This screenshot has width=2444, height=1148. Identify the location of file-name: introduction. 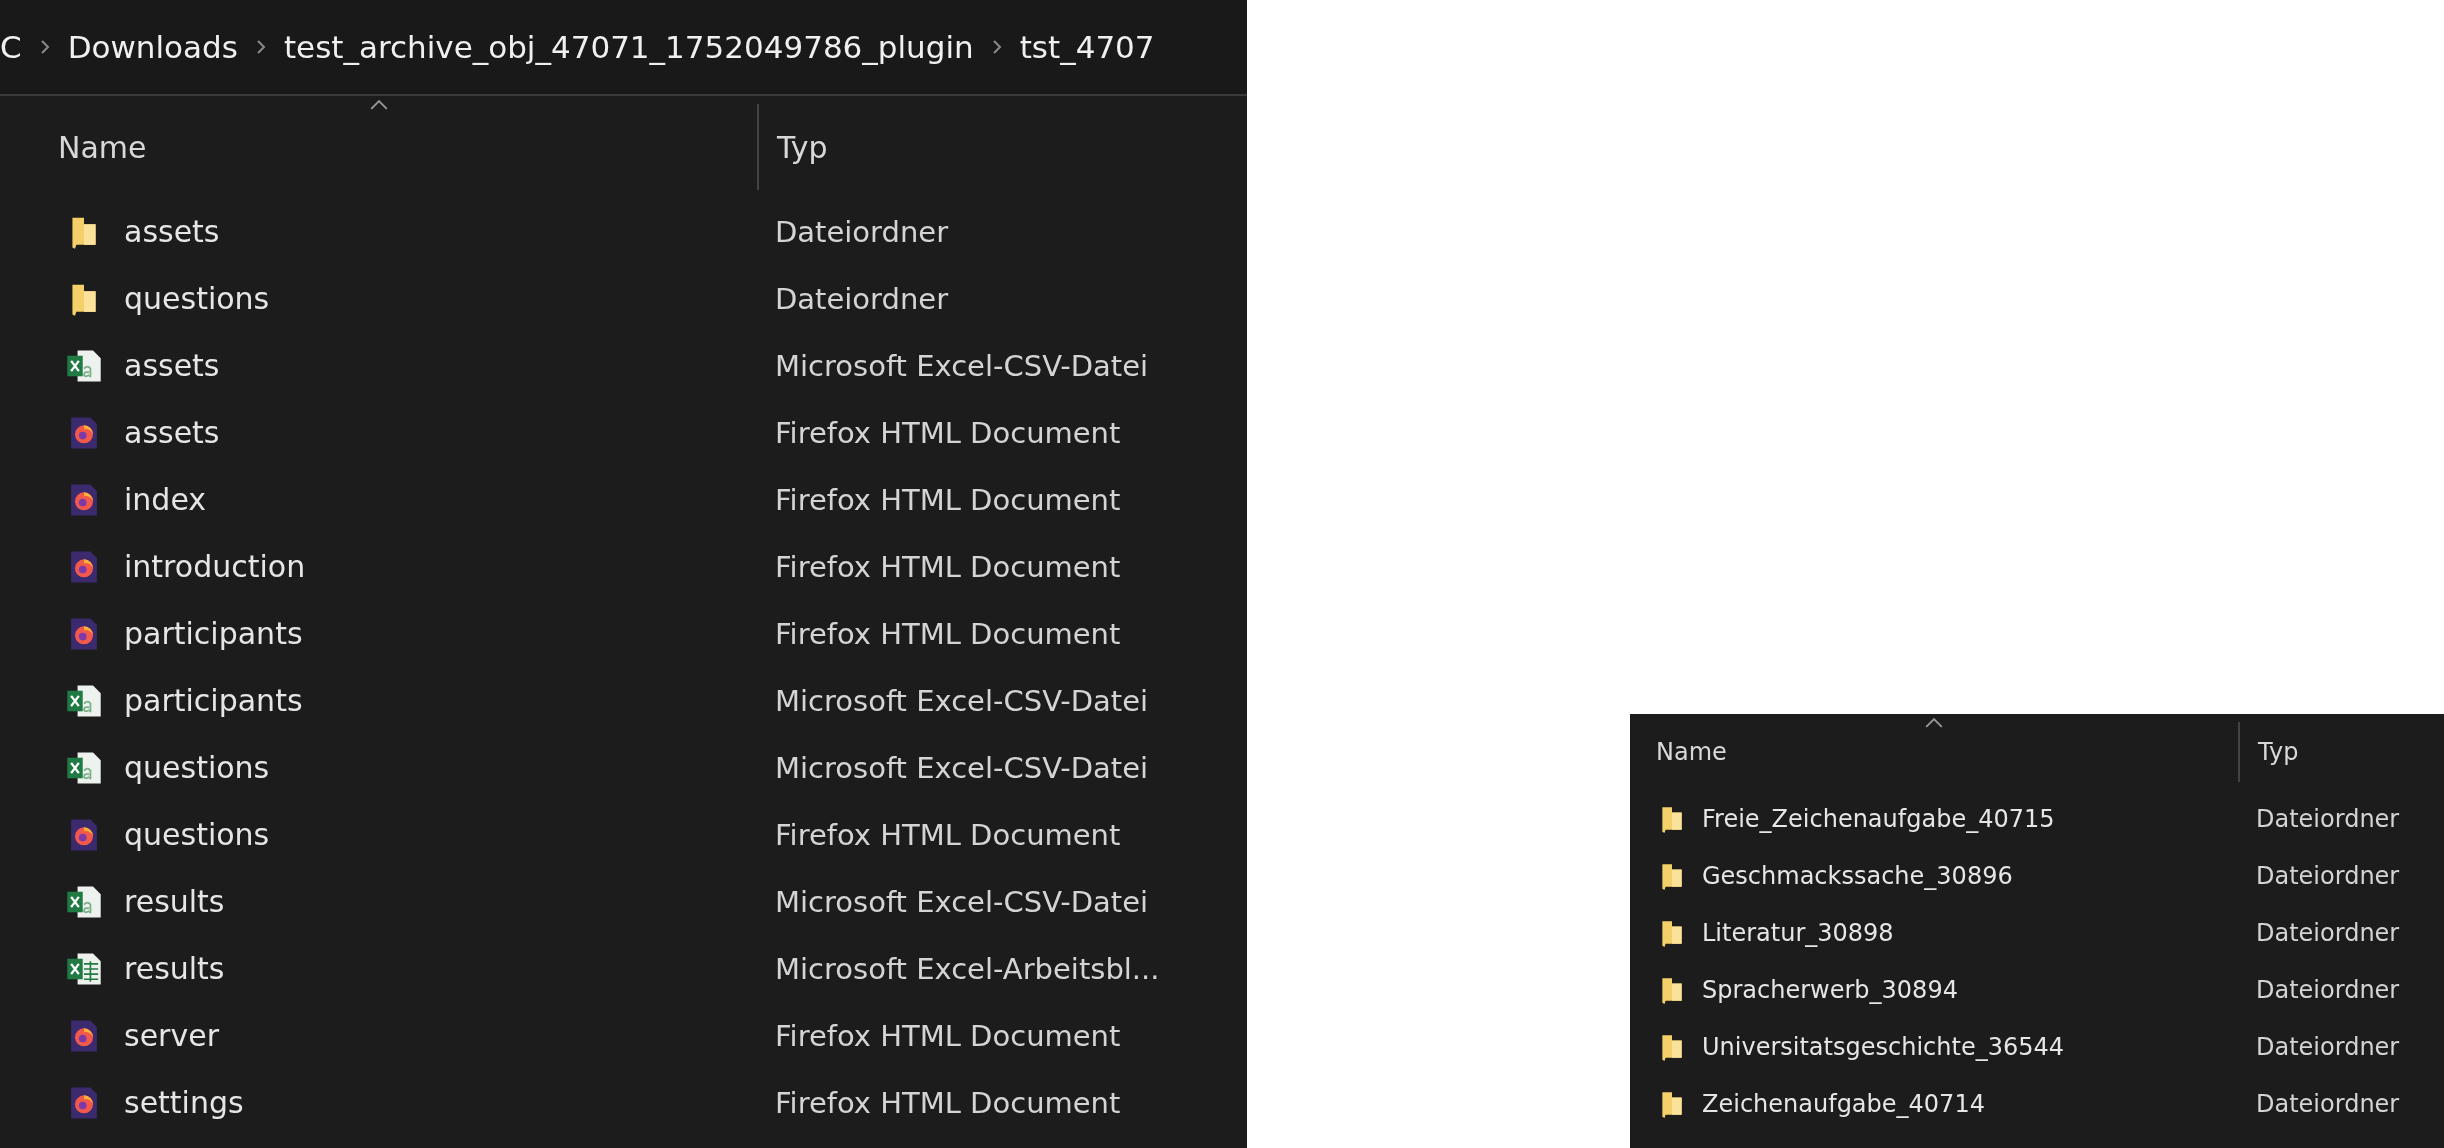
(215, 566).